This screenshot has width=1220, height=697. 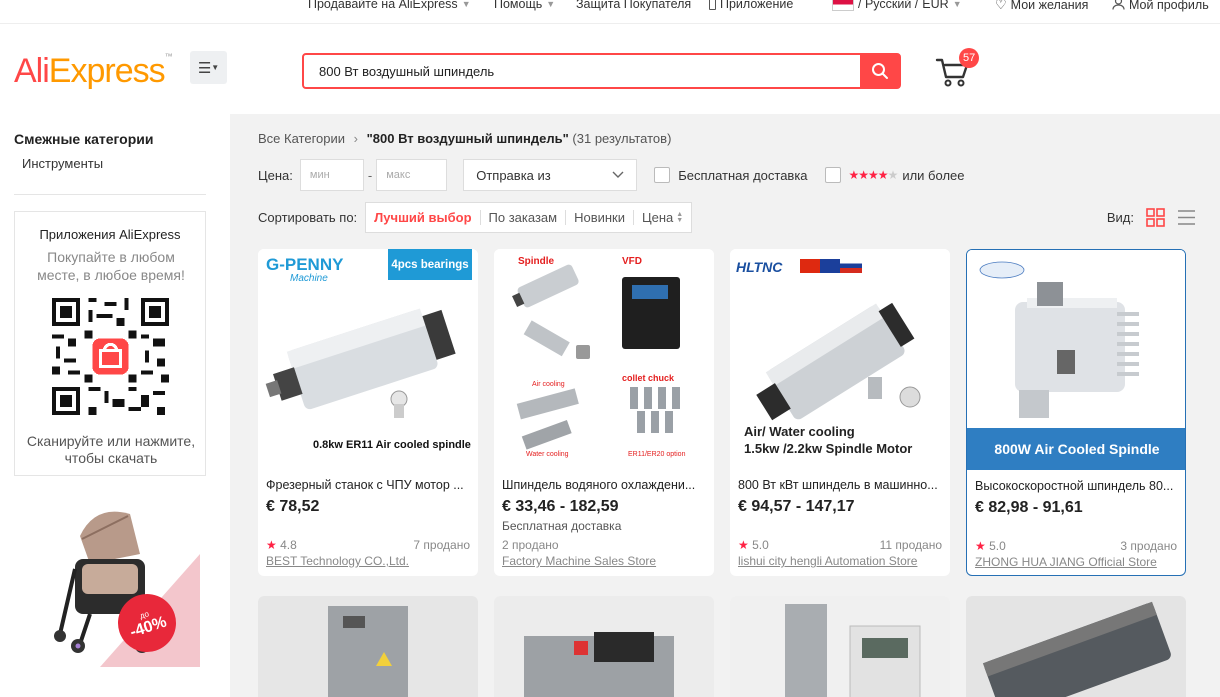 What do you see at coordinates (370, 175) in the screenshot?
I see `price-dash: -` at bounding box center [370, 175].